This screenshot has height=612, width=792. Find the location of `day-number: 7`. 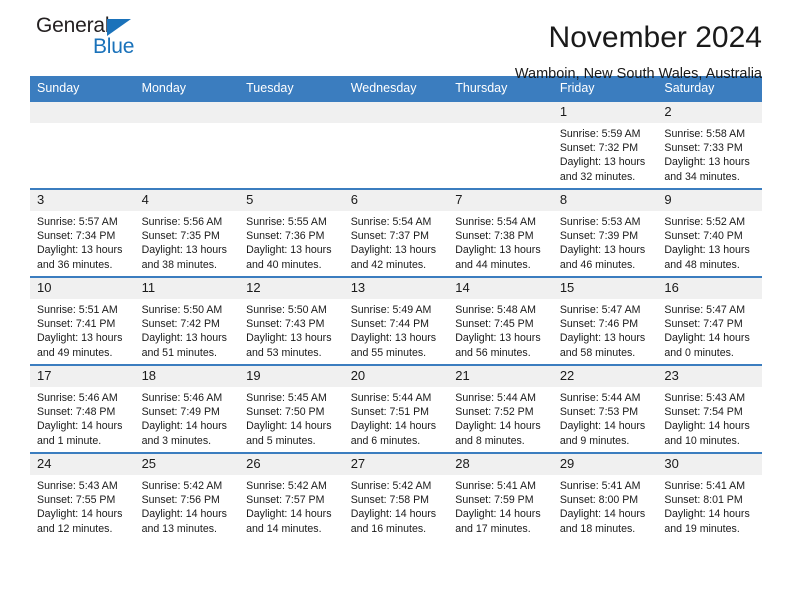

day-number: 7 is located at coordinates (500, 200).